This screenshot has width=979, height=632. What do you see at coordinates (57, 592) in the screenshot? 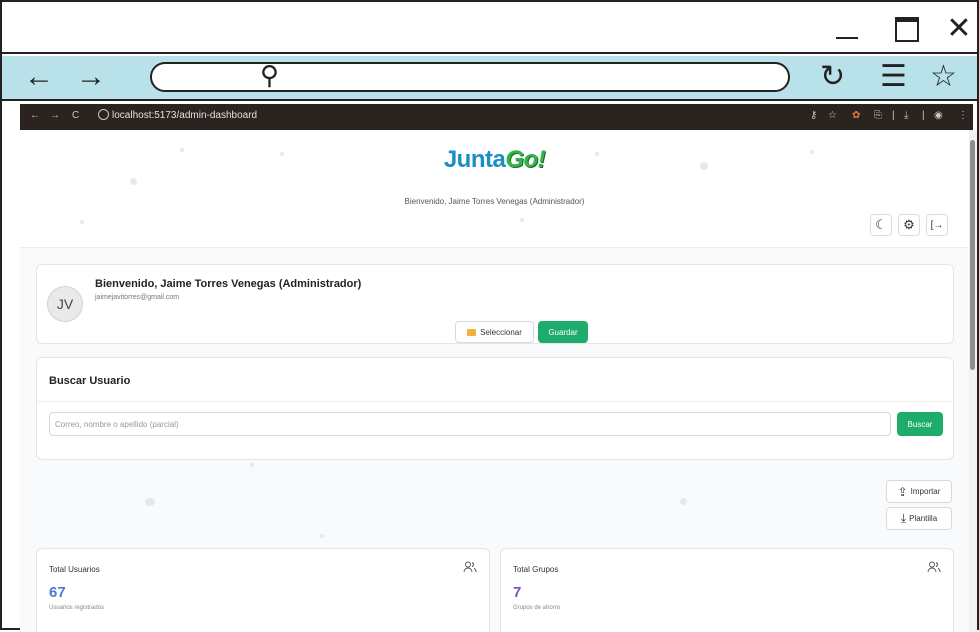
I see `stat-value: 67` at bounding box center [57, 592].